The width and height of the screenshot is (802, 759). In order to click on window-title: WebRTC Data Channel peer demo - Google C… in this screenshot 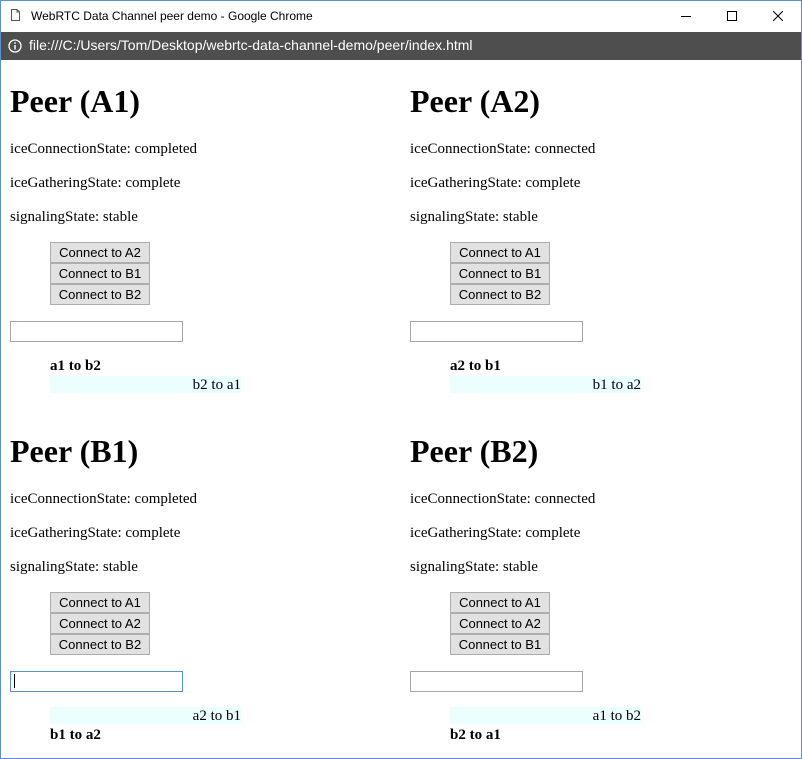, I will do `click(172, 16)`.